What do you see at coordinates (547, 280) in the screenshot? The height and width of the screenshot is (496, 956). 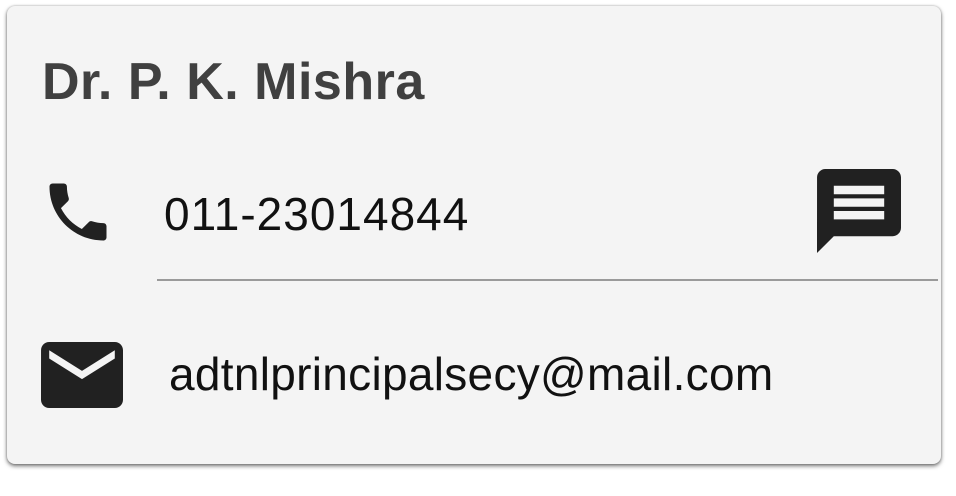 I see `row-divider` at bounding box center [547, 280].